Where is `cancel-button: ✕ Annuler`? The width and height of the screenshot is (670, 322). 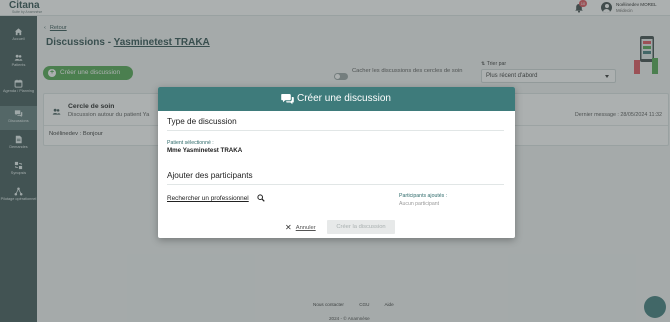
cancel-button: ✕ Annuler is located at coordinates (300, 227).